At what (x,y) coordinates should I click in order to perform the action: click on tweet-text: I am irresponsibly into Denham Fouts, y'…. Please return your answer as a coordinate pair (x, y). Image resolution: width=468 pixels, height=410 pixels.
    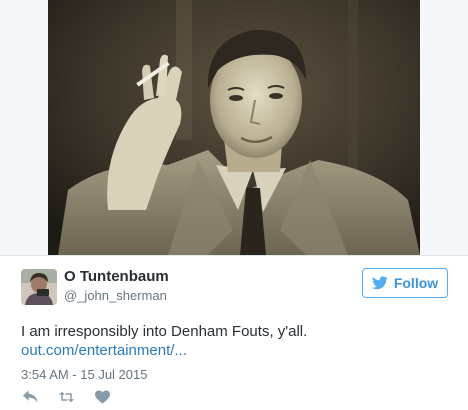
    Looking at the image, I should click on (164, 331).